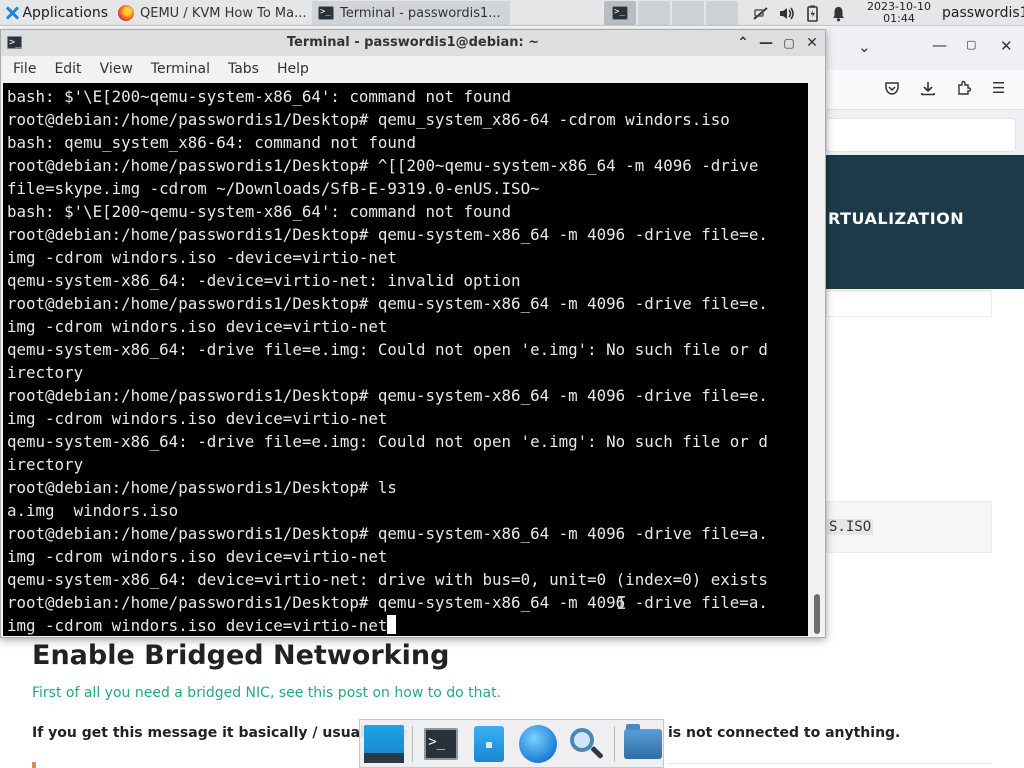 This screenshot has height=768, width=1024. Describe the element at coordinates (34, 765) in the screenshot. I see `blockquote-accent` at that location.